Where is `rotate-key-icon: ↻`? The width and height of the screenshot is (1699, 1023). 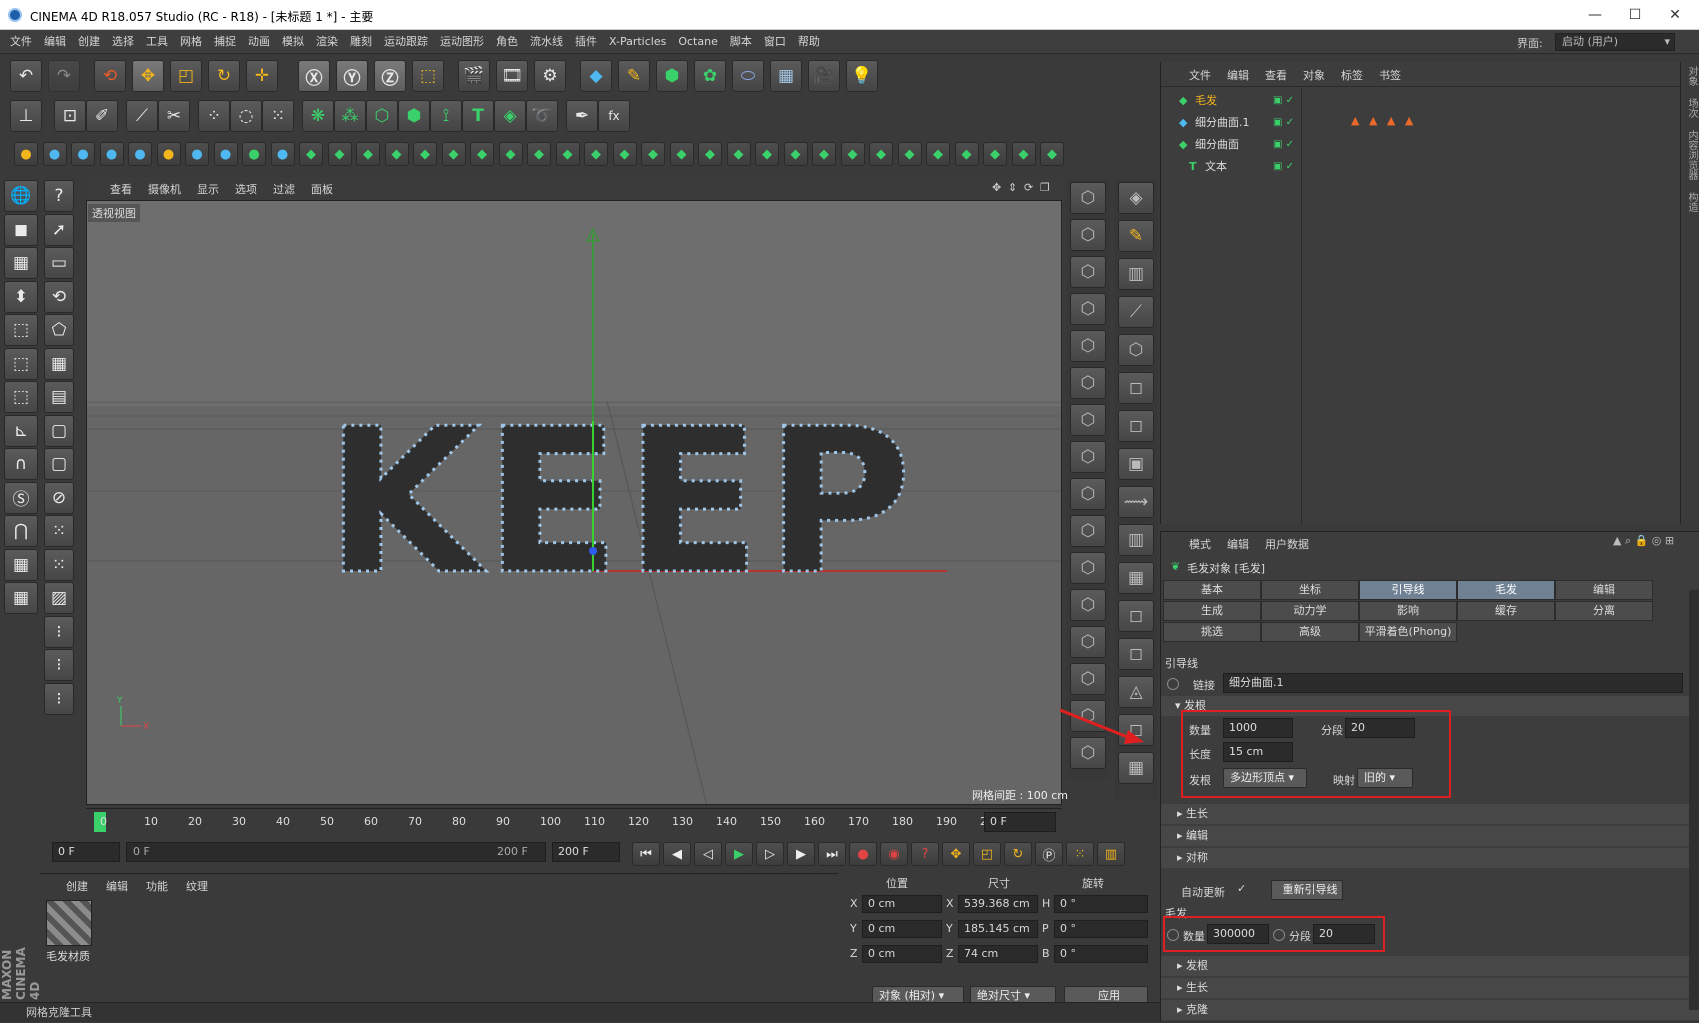 rotate-key-icon: ↻ is located at coordinates (1018, 854).